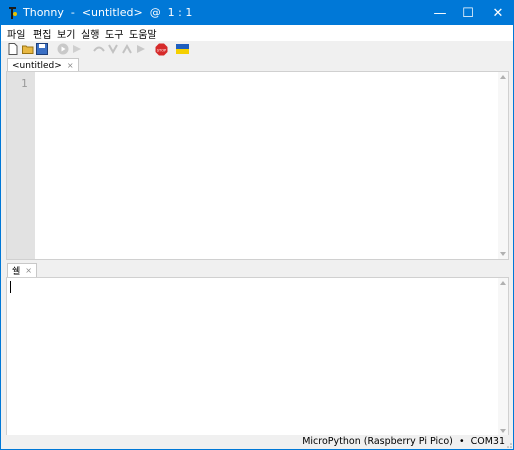  What do you see at coordinates (468, 13) in the screenshot?
I see `maximize-button: ☐` at bounding box center [468, 13].